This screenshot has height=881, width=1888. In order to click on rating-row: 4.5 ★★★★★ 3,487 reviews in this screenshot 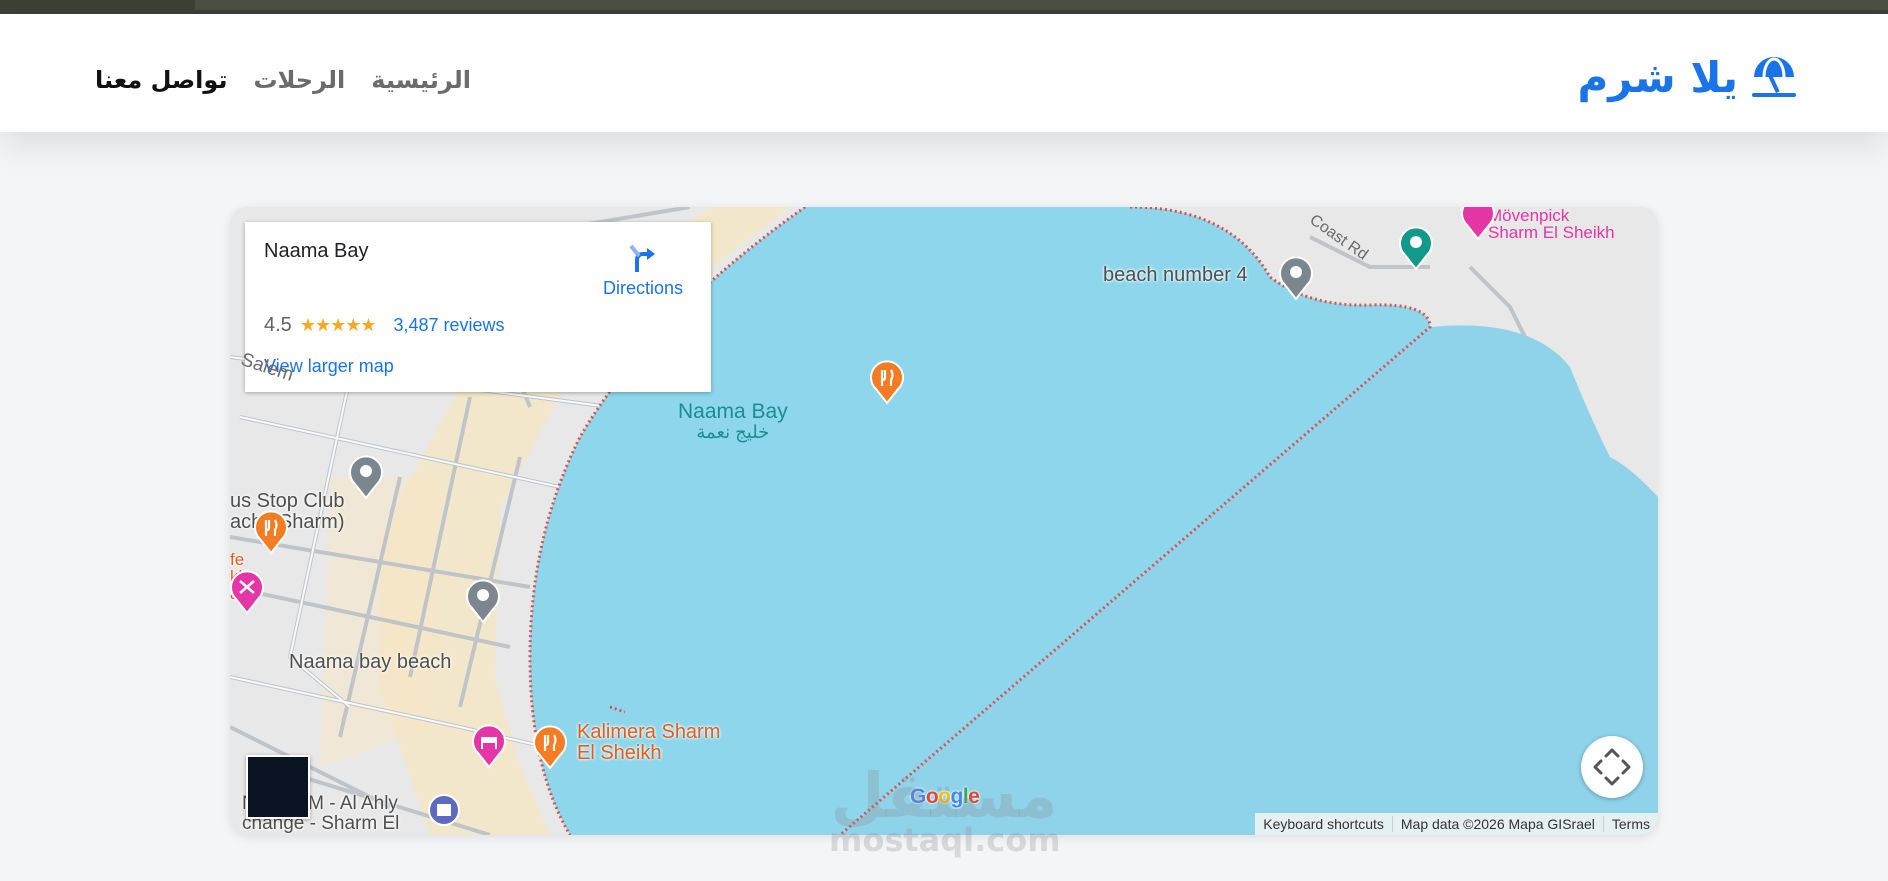, I will do `click(384, 325)`.